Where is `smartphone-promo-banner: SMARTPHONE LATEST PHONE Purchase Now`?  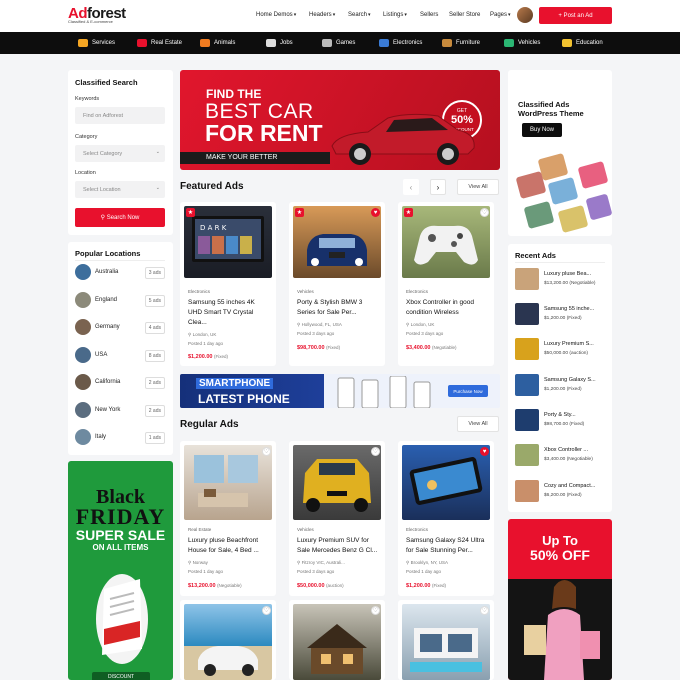 smartphone-promo-banner: SMARTPHONE LATEST PHONE Purchase Now is located at coordinates (340, 391).